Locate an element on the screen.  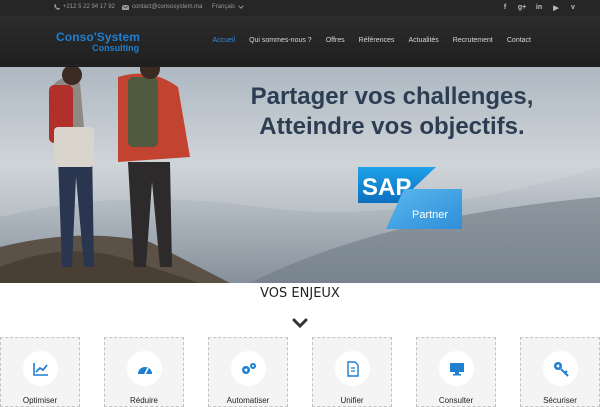
vimeo-icon: v is located at coordinates (573, 7).